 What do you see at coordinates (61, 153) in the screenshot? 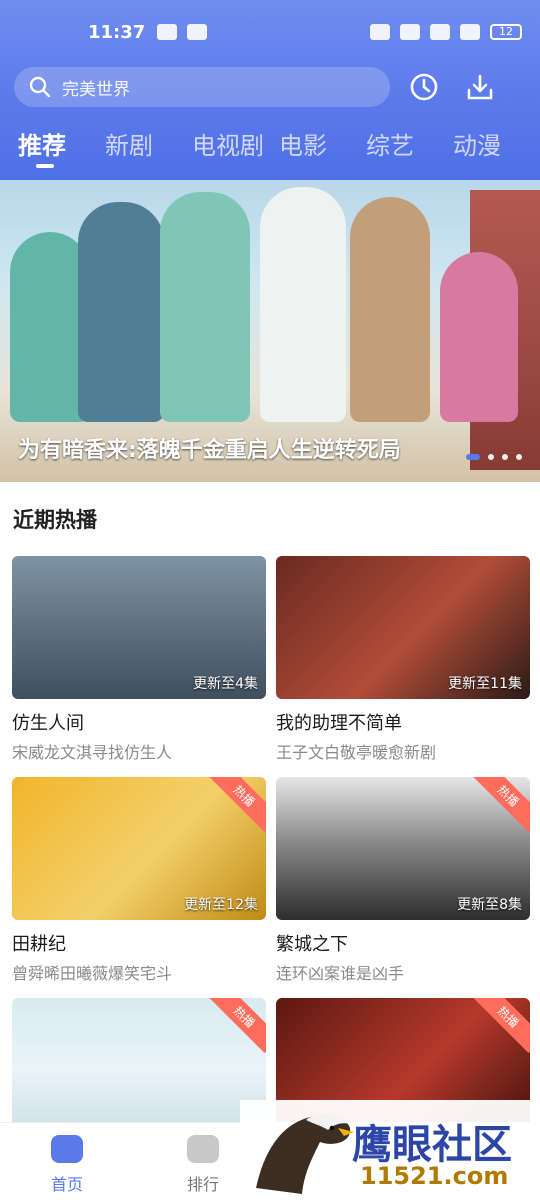
I see `tab-recommend: 推荐` at bounding box center [61, 153].